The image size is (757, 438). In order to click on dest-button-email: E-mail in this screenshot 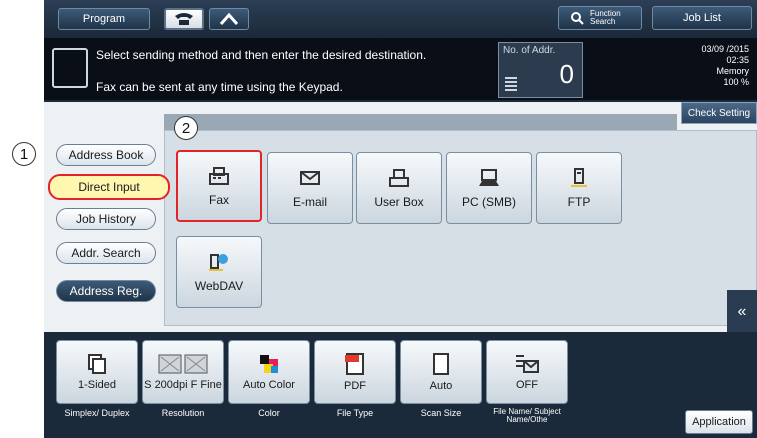, I will do `click(310, 188)`.